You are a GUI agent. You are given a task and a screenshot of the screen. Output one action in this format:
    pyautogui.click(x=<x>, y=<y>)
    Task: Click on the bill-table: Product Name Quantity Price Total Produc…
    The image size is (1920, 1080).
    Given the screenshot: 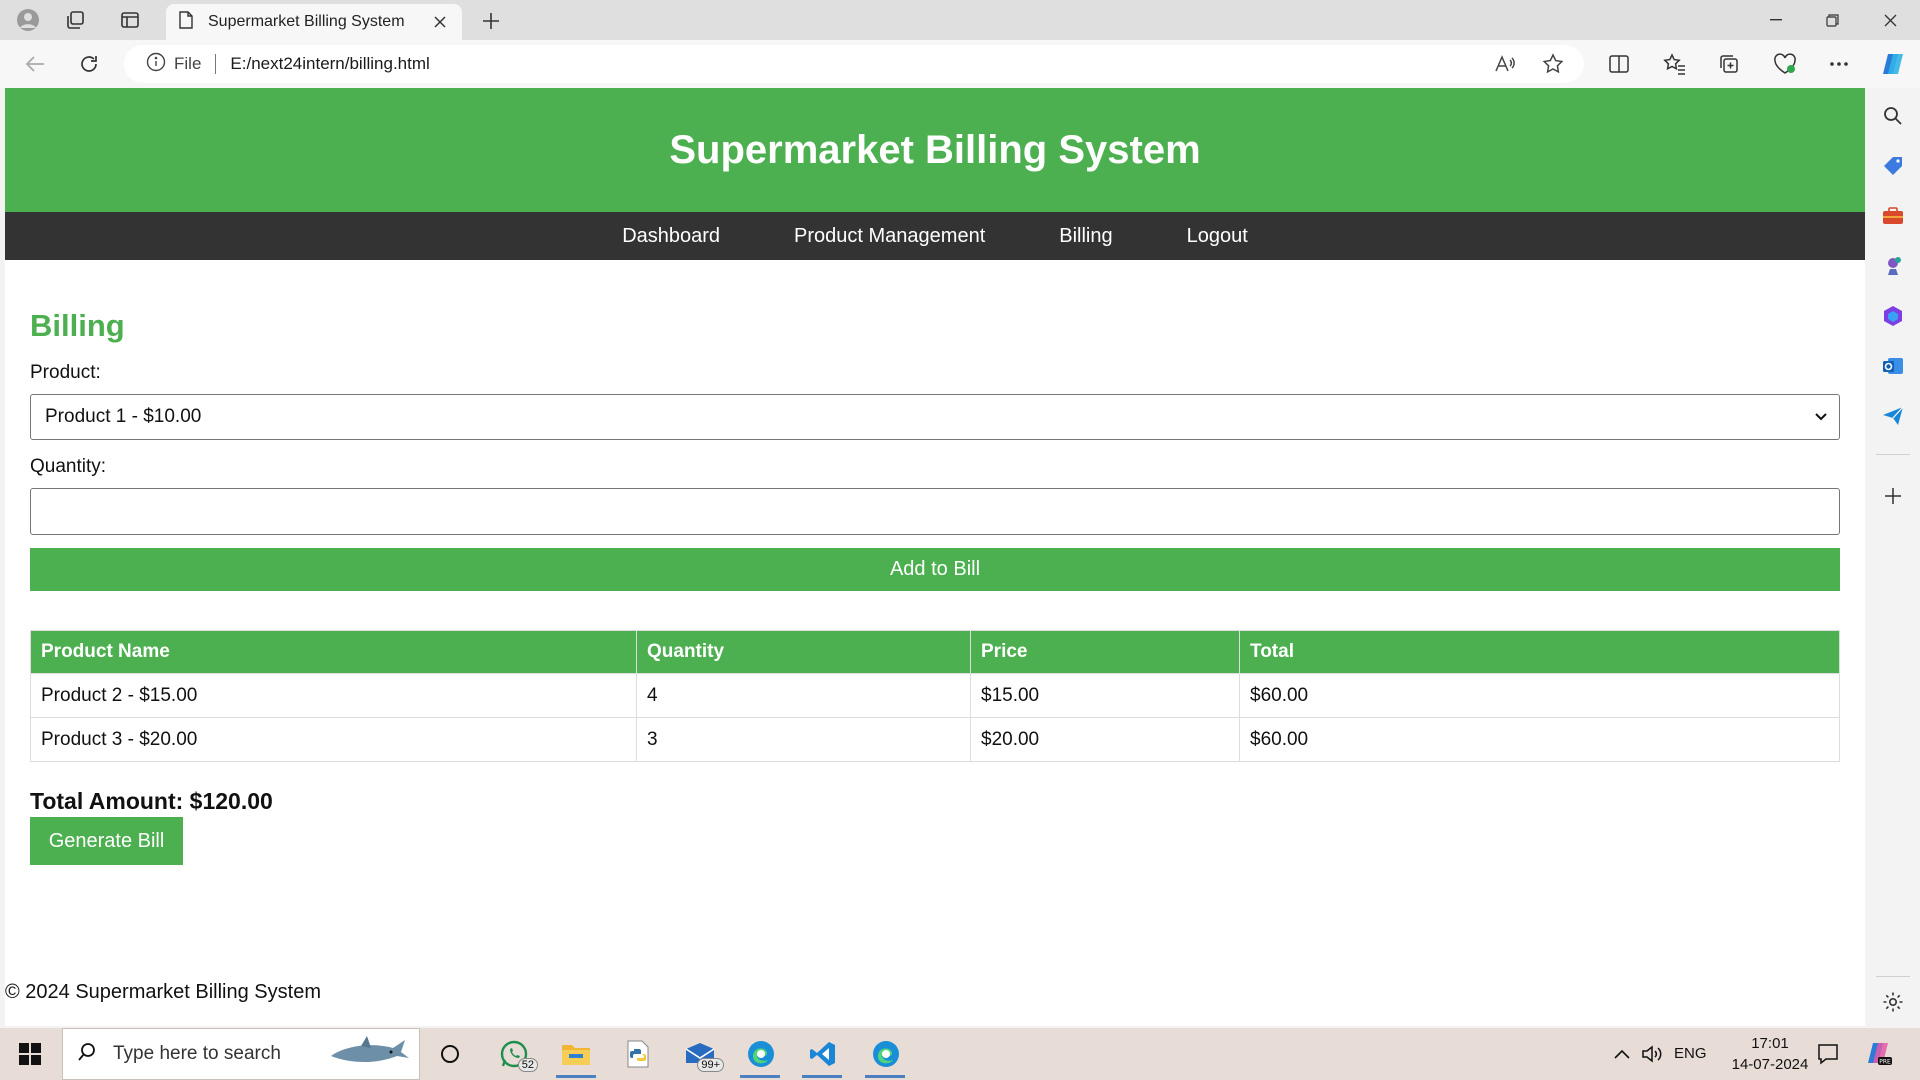 What is the action you would take?
    pyautogui.click(x=935, y=696)
    